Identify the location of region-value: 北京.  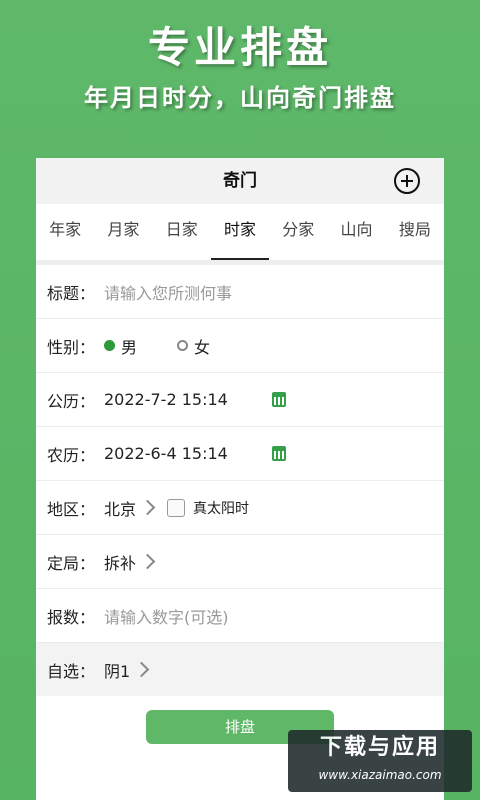
(120, 508).